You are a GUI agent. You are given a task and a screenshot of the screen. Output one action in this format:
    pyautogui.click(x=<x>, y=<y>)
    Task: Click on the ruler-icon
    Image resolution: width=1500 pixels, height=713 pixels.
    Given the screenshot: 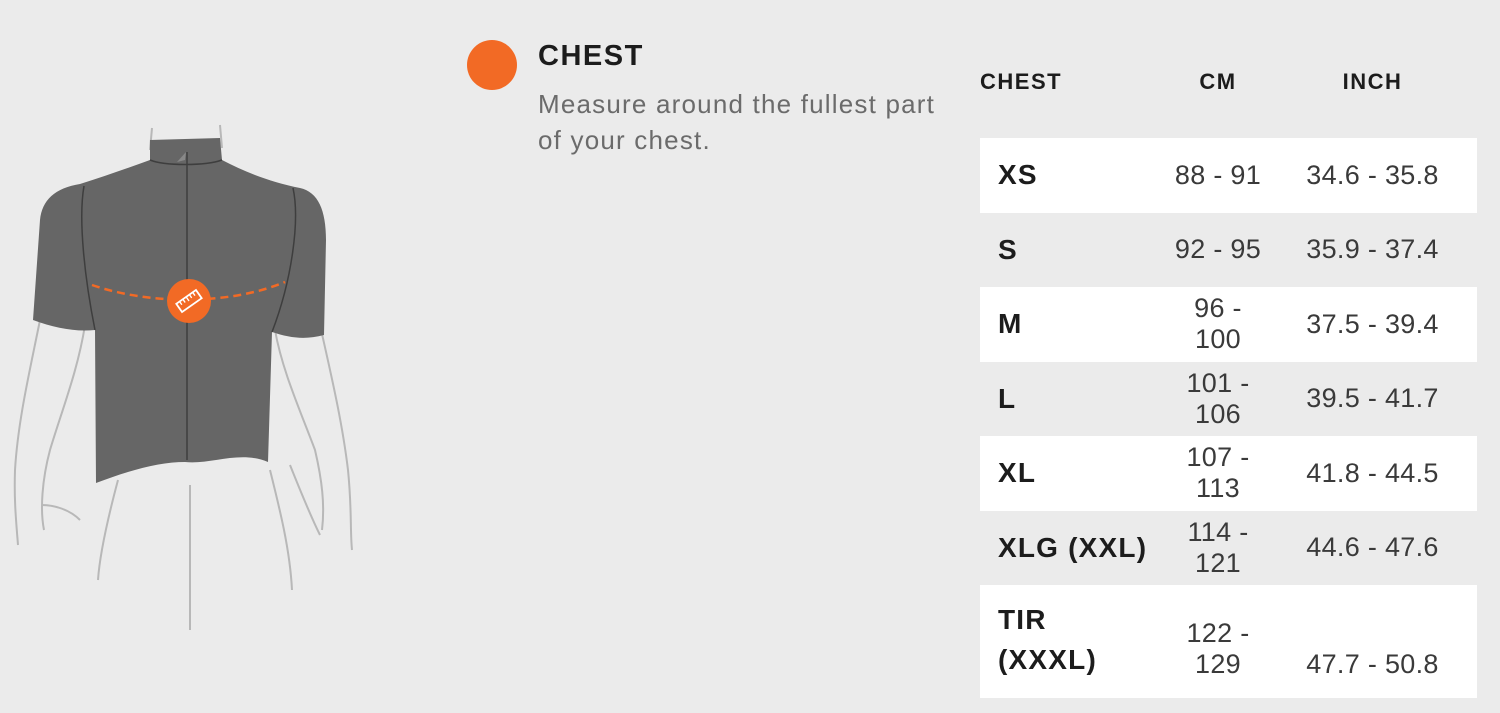 What is the action you would take?
    pyautogui.click(x=189, y=301)
    